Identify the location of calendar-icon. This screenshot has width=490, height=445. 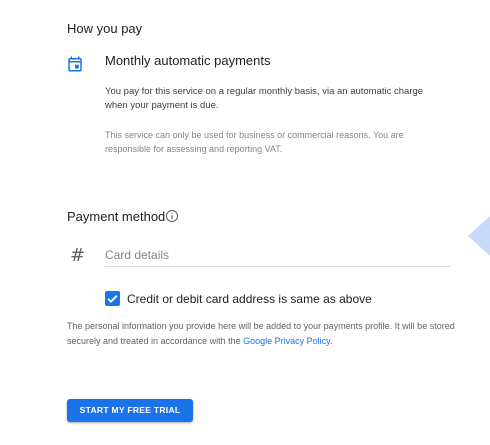
(75, 64).